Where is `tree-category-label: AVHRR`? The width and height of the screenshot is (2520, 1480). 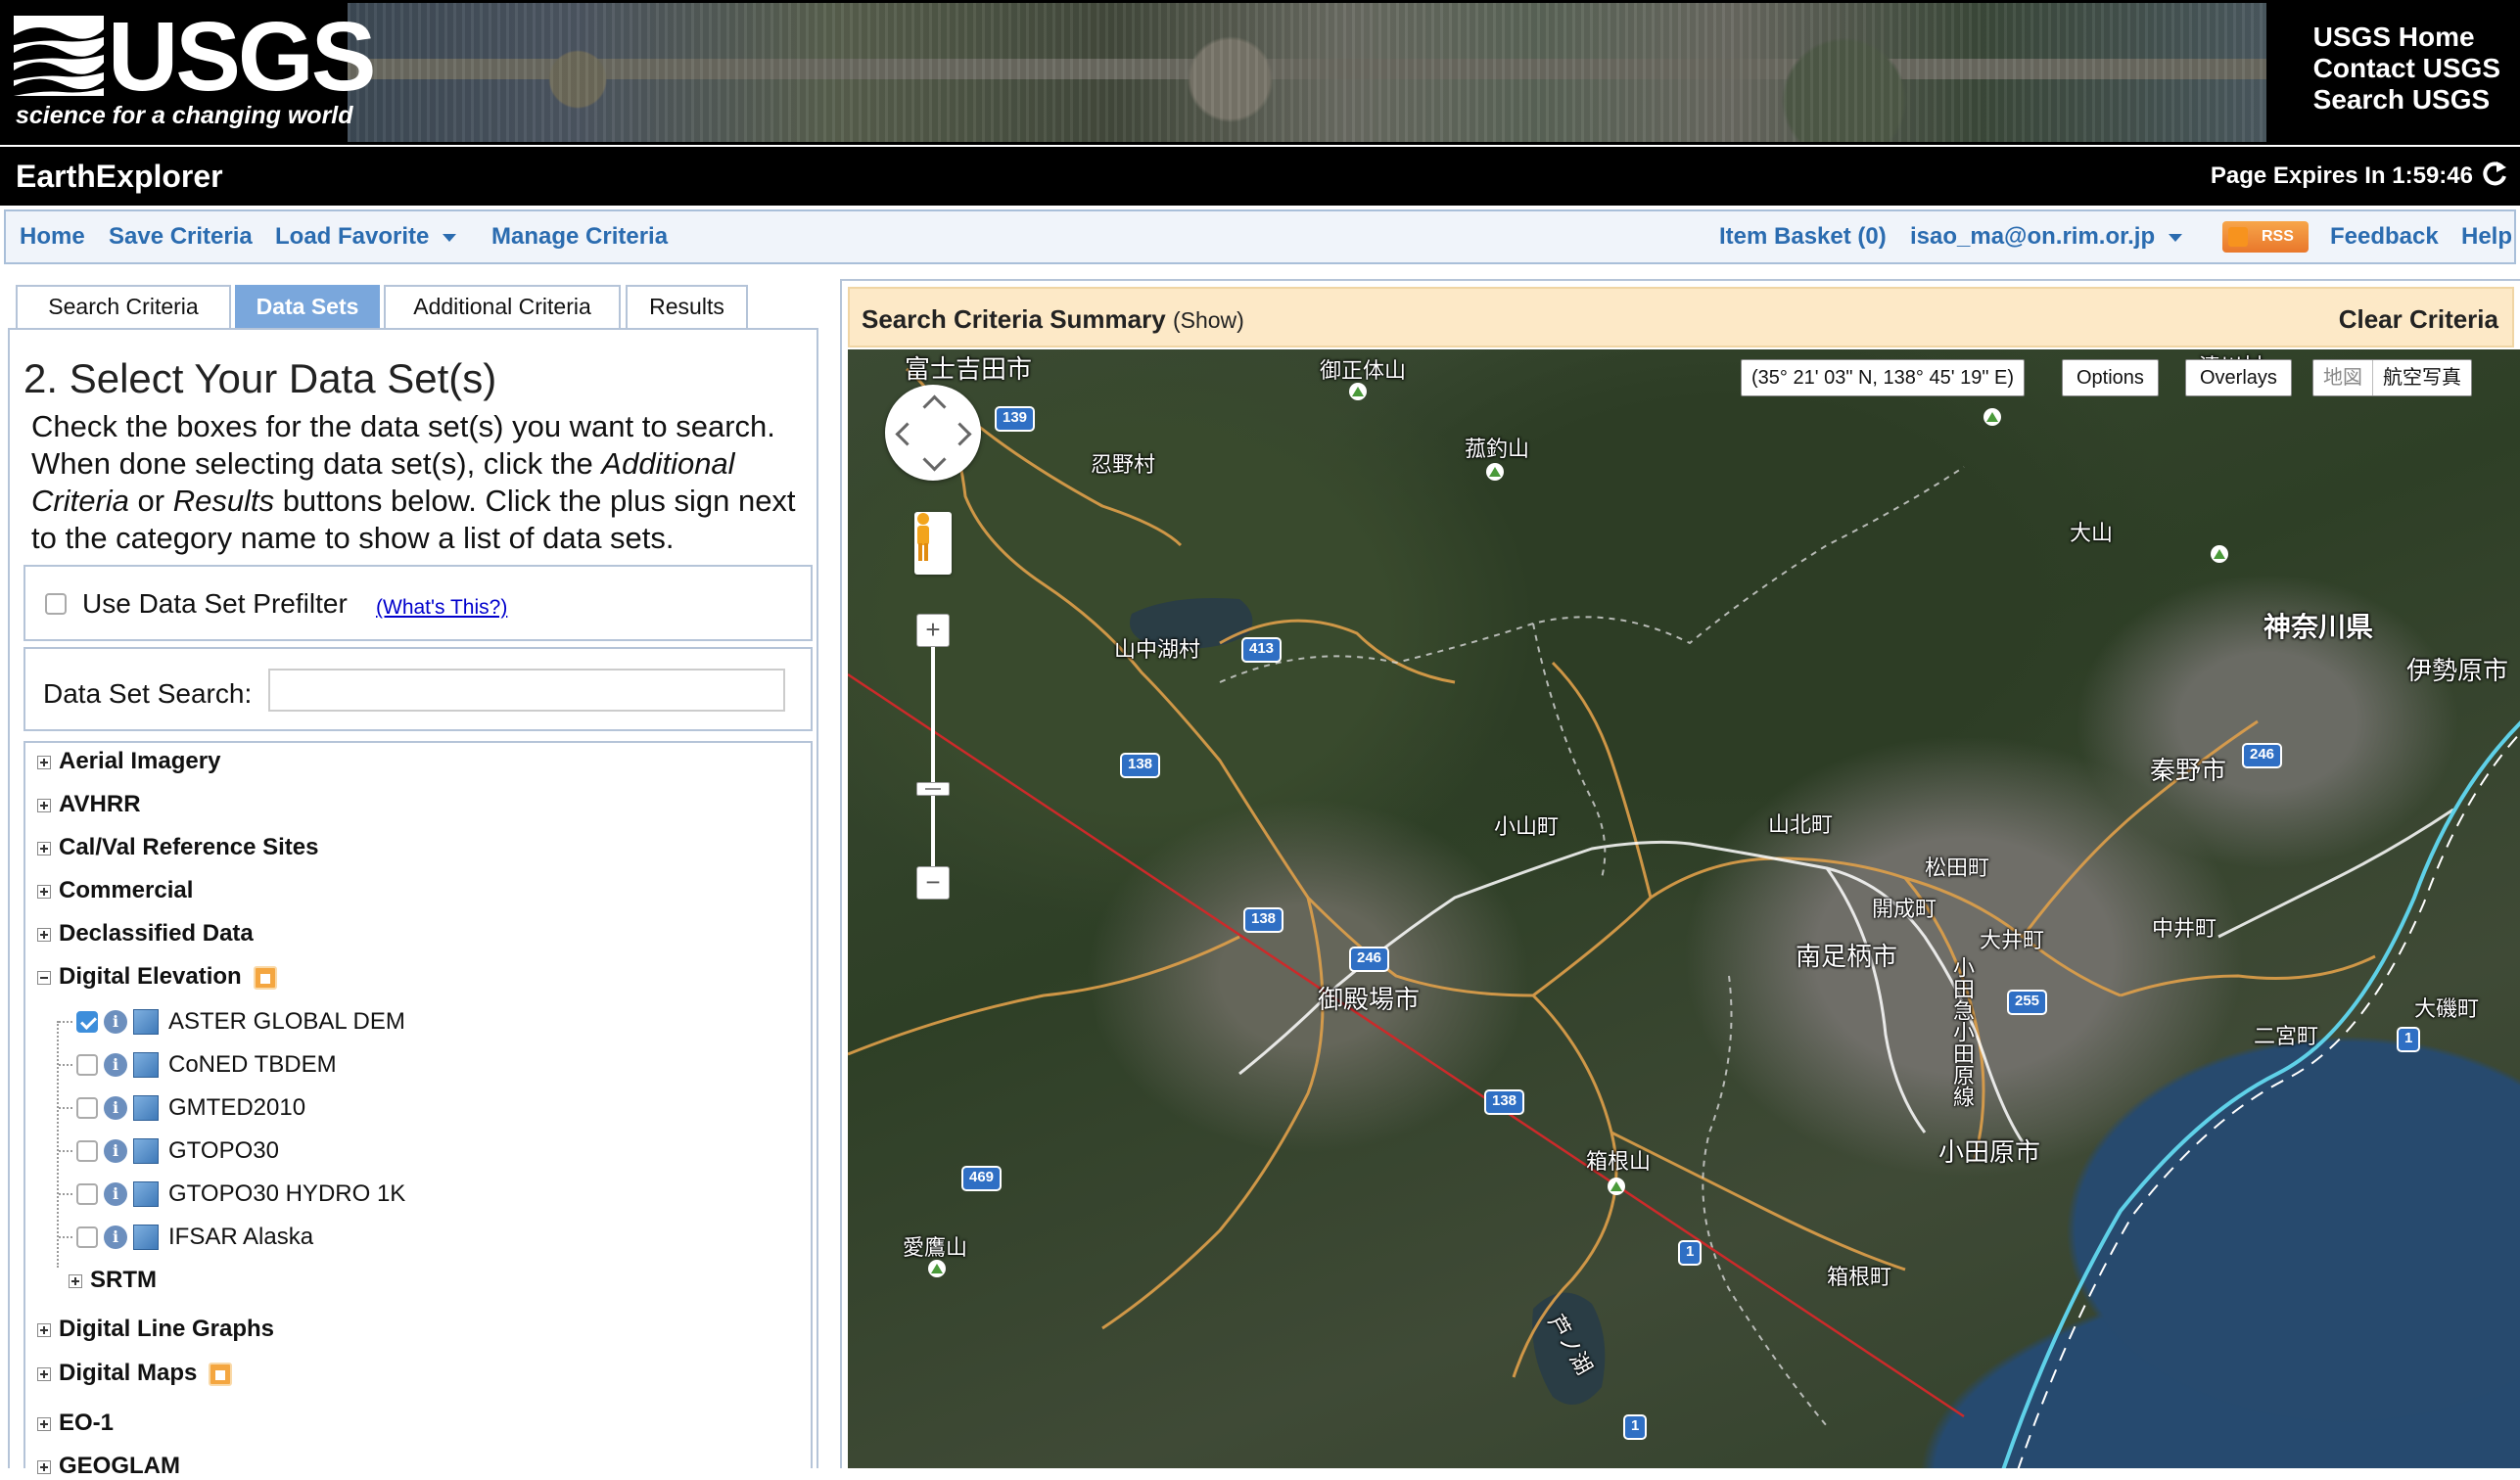 tree-category-label: AVHRR is located at coordinates (100, 804).